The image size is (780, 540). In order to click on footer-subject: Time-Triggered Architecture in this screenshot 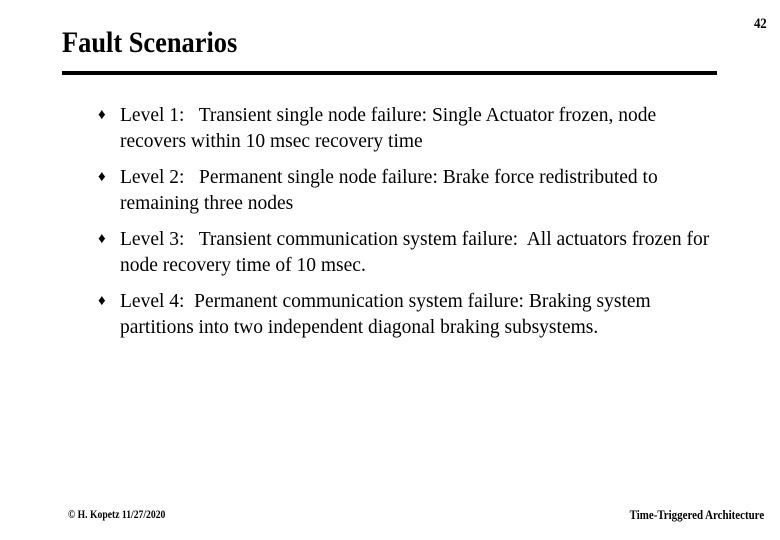, I will do `click(696, 514)`.